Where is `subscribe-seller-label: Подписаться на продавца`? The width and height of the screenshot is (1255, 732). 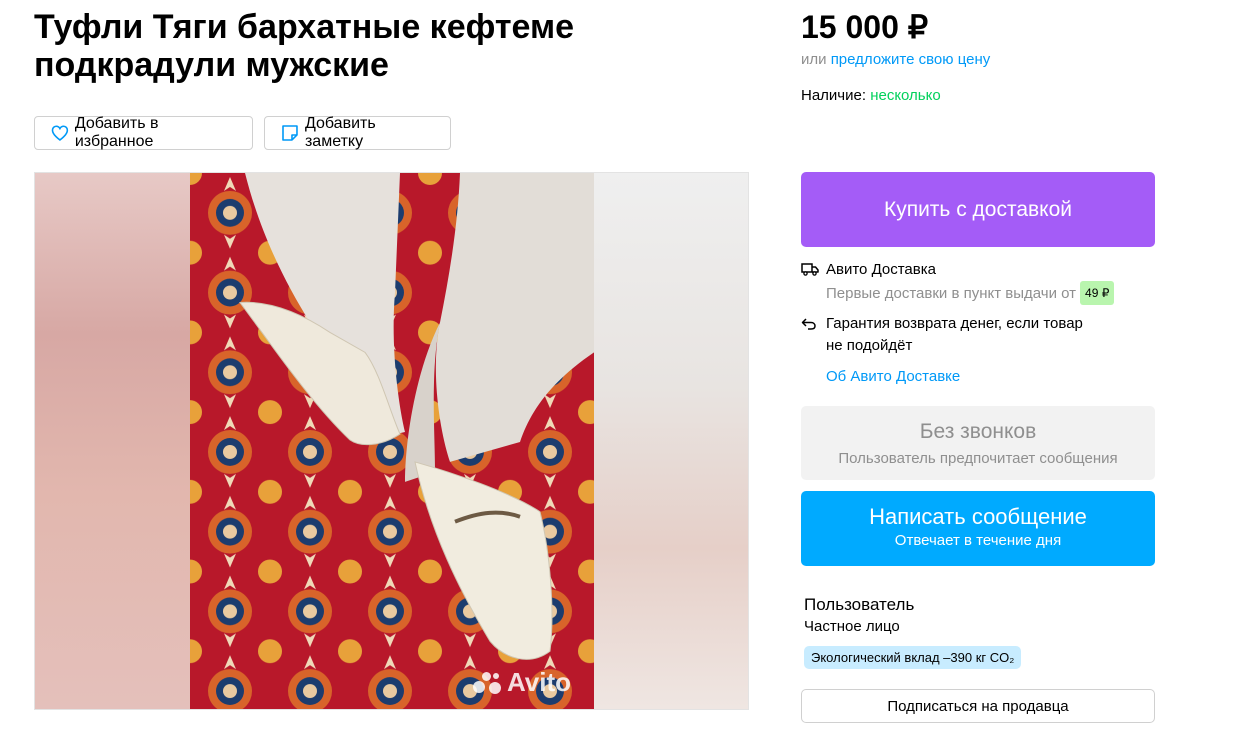 subscribe-seller-label: Подписаться на продавца is located at coordinates (978, 706).